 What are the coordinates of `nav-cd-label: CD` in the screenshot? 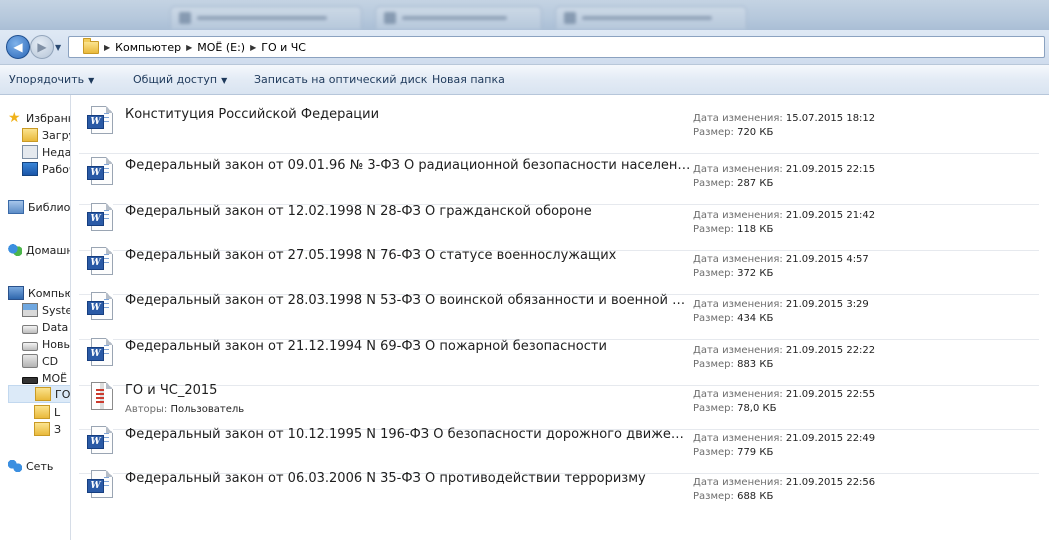 It's located at (50, 361).